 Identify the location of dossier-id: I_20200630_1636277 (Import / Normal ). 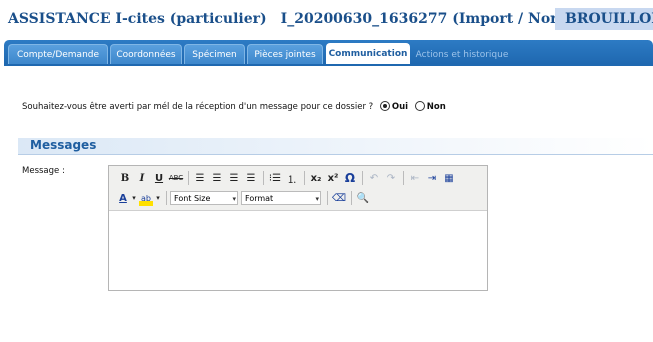
(439, 19).